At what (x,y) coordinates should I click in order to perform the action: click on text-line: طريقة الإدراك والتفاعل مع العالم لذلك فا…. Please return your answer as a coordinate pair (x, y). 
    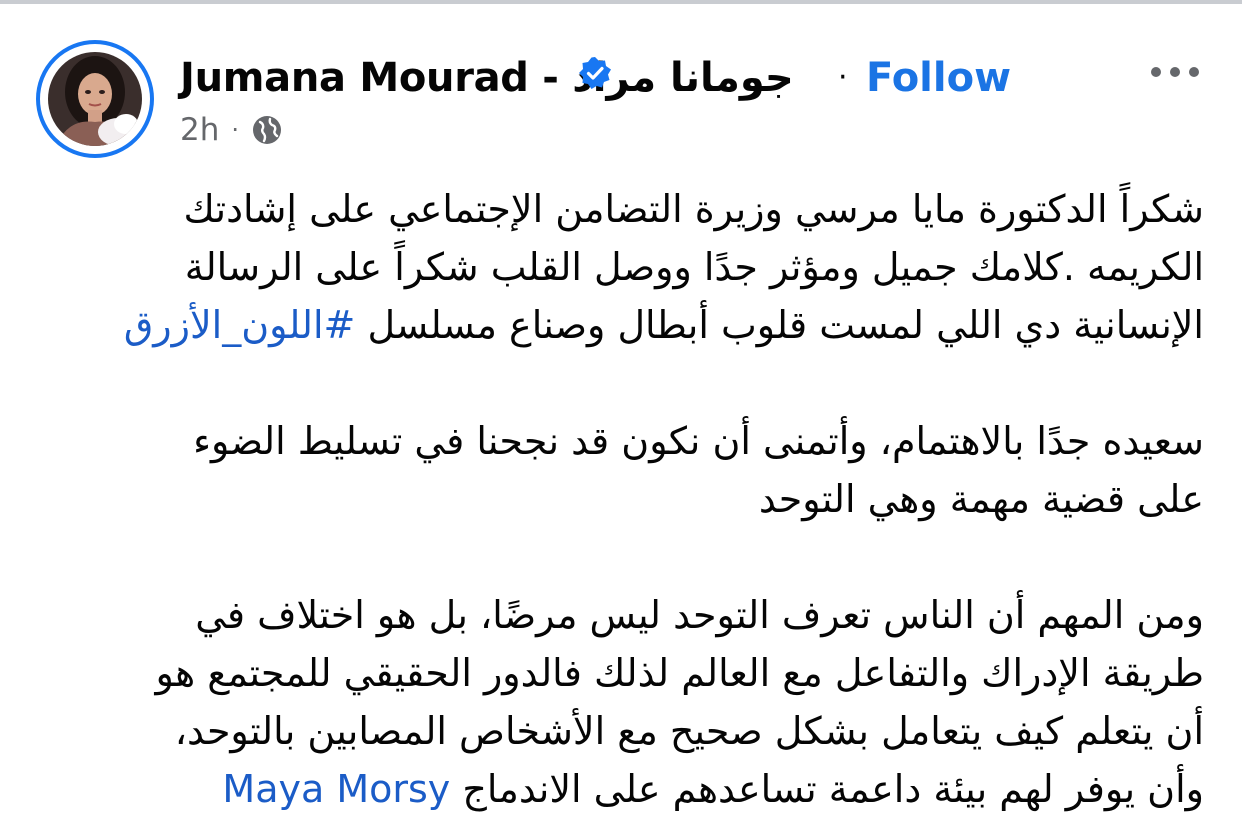
    Looking at the image, I should click on (679, 673).